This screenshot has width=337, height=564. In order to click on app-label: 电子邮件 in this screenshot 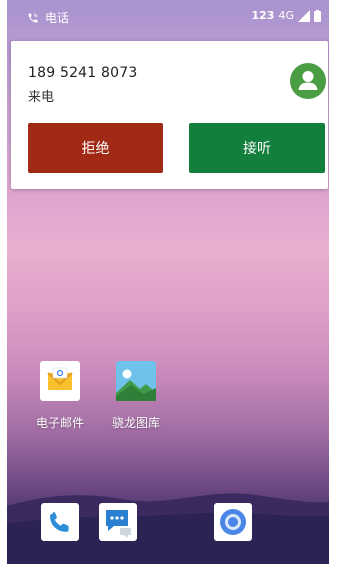, I will do `click(59, 423)`.